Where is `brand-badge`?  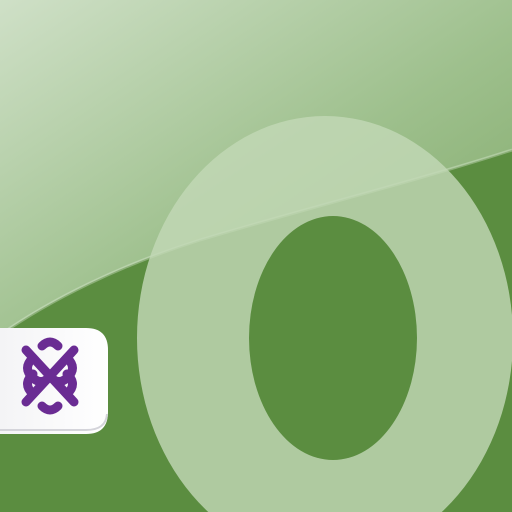
brand-badge is located at coordinates (54, 381).